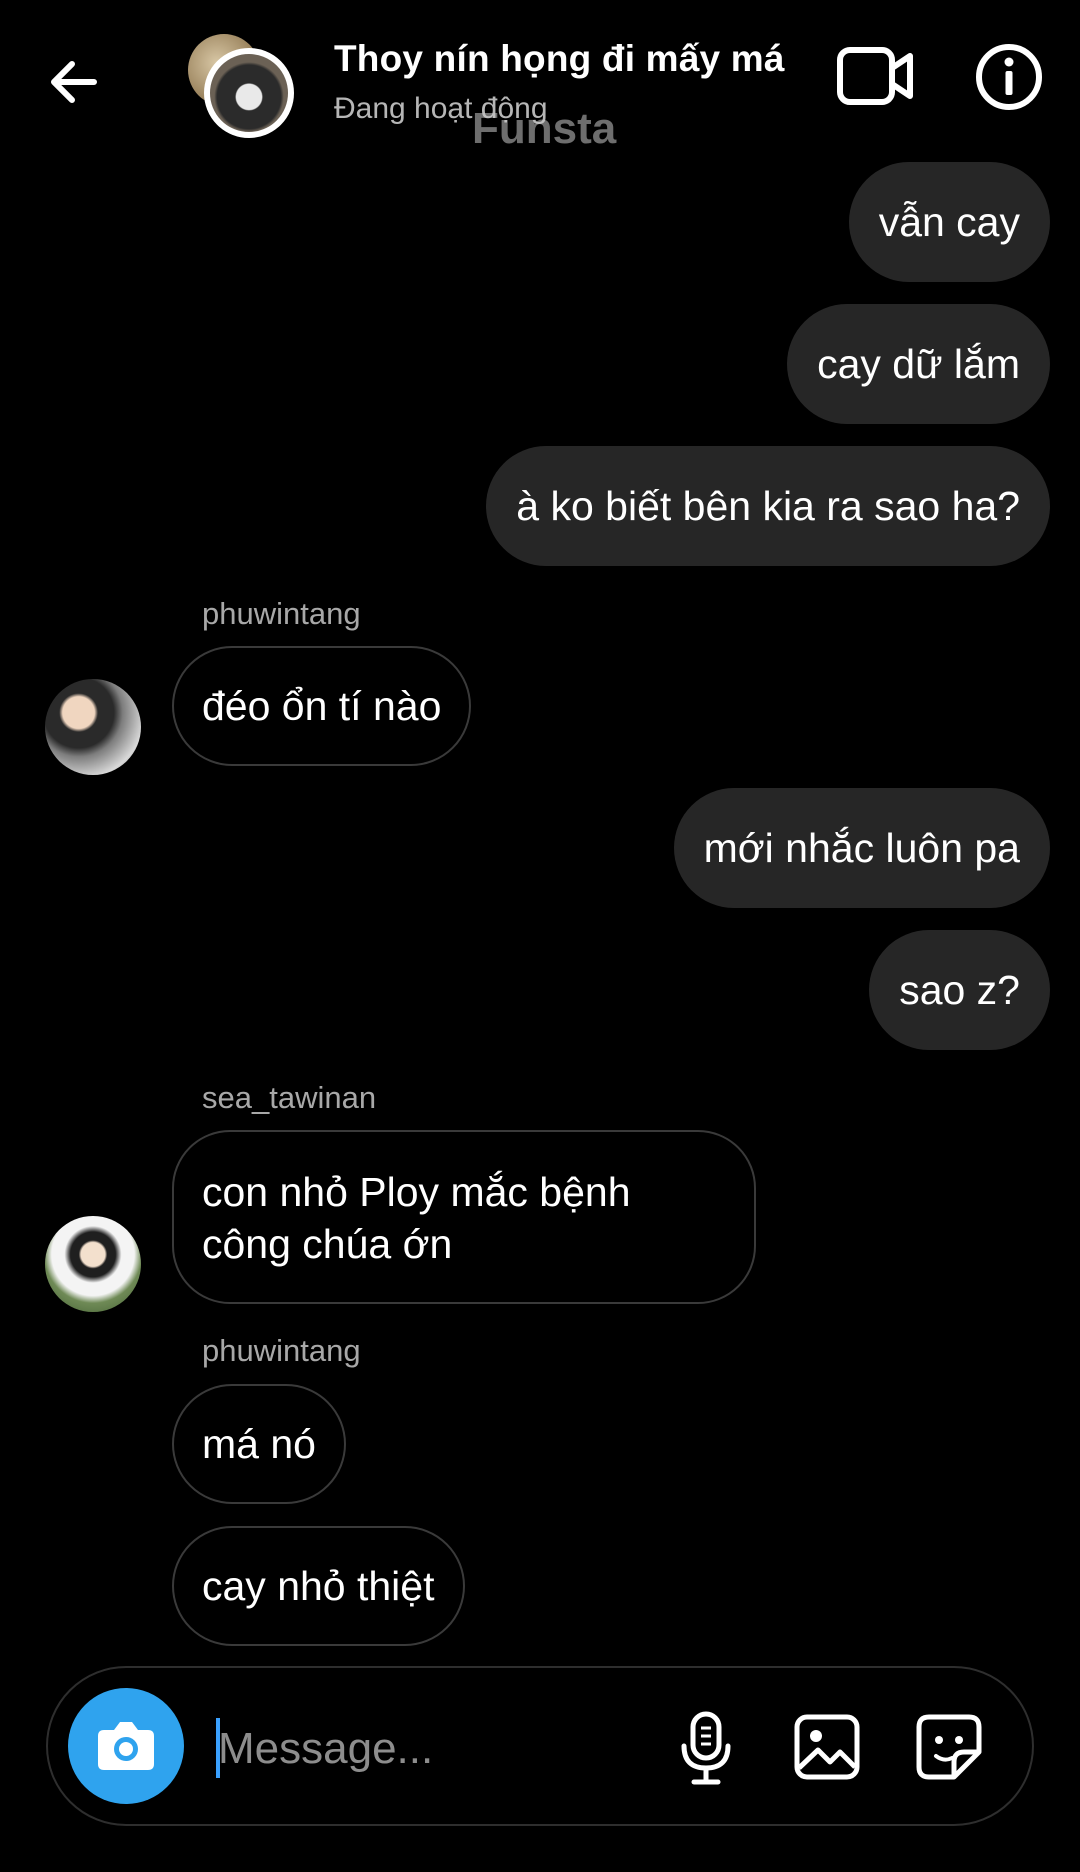 Image resolution: width=1080 pixels, height=1872 pixels. I want to click on sticker-button, so click(949, 1747).